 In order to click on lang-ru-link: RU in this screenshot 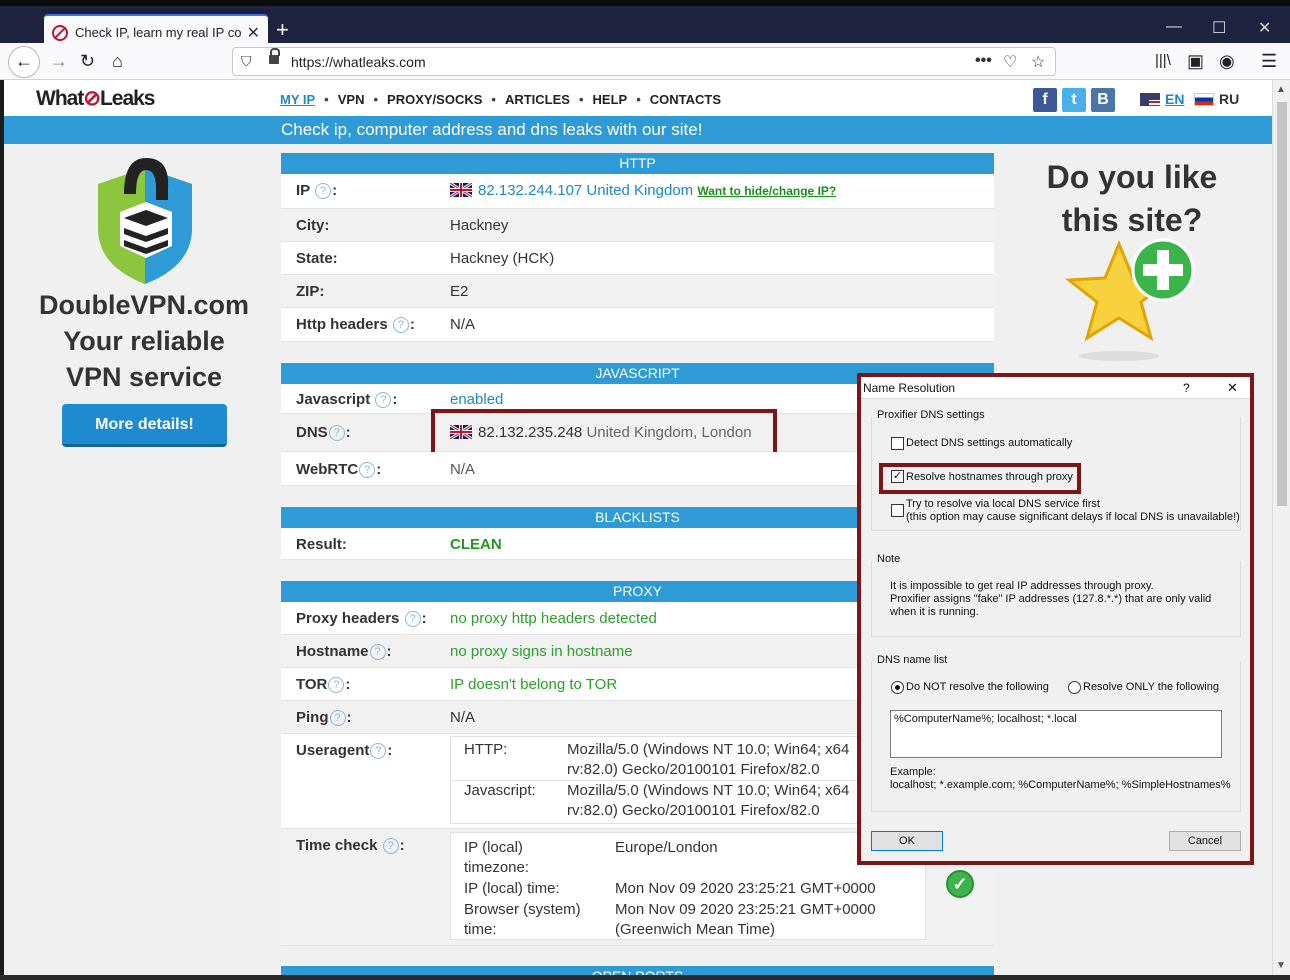, I will do `click(1216, 99)`.